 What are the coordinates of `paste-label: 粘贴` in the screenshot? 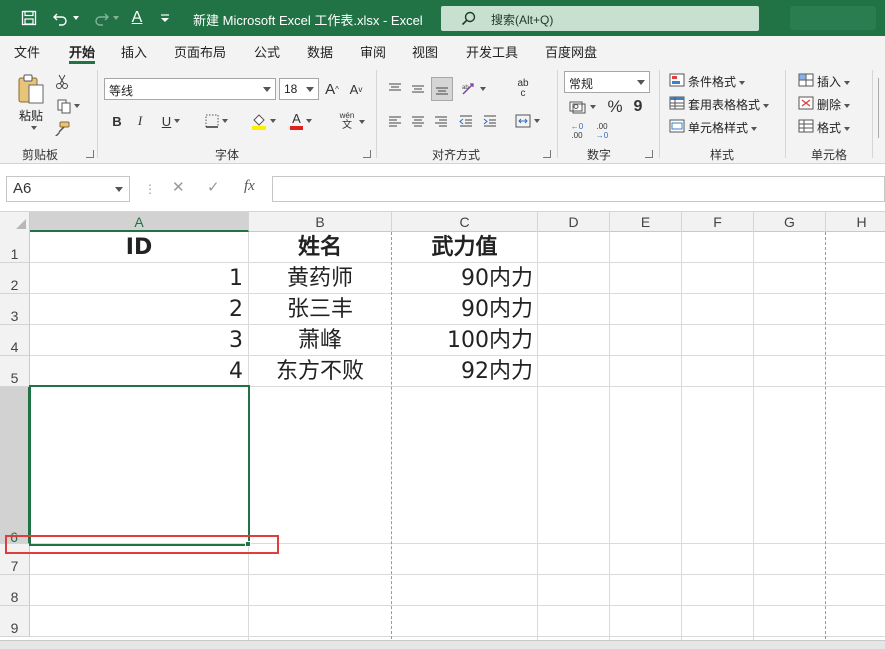 It's located at (31, 115).